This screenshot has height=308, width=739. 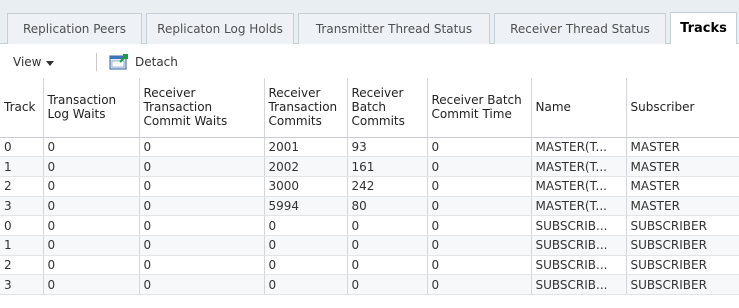 I want to click on detach-button: Detach, so click(x=143, y=62).